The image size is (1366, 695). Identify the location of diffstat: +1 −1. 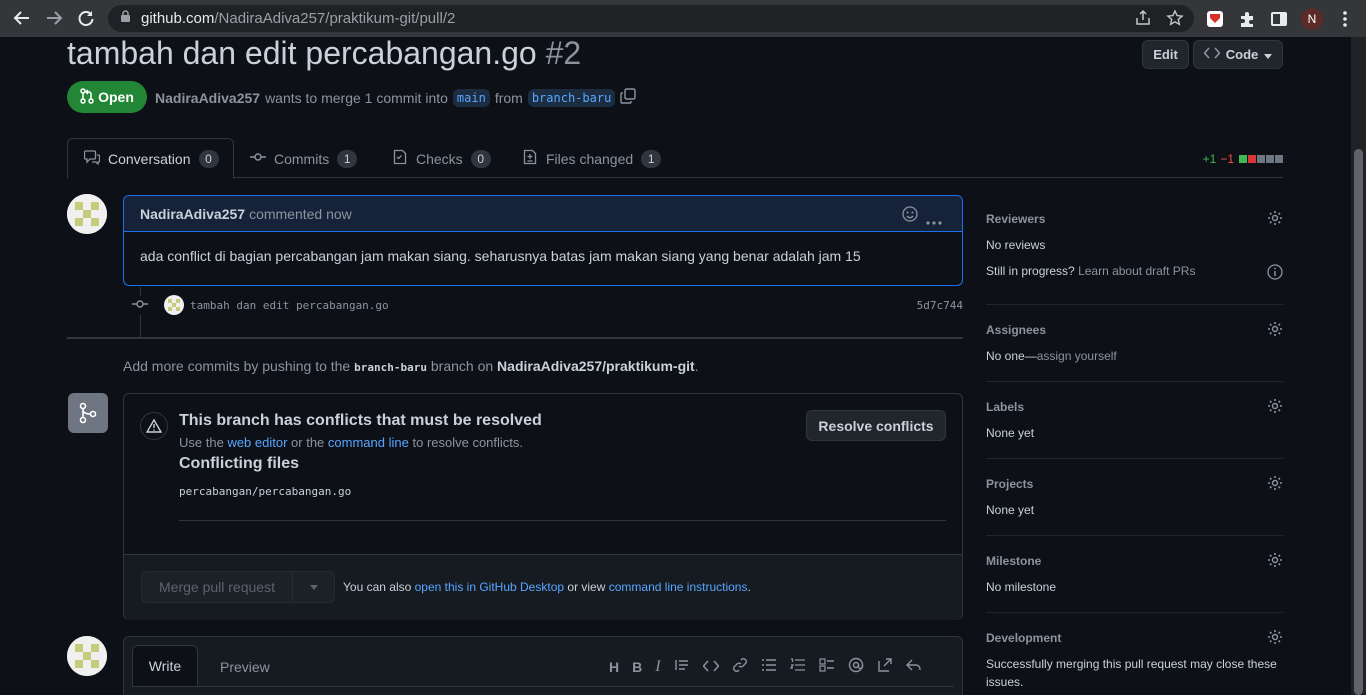
(1243, 159).